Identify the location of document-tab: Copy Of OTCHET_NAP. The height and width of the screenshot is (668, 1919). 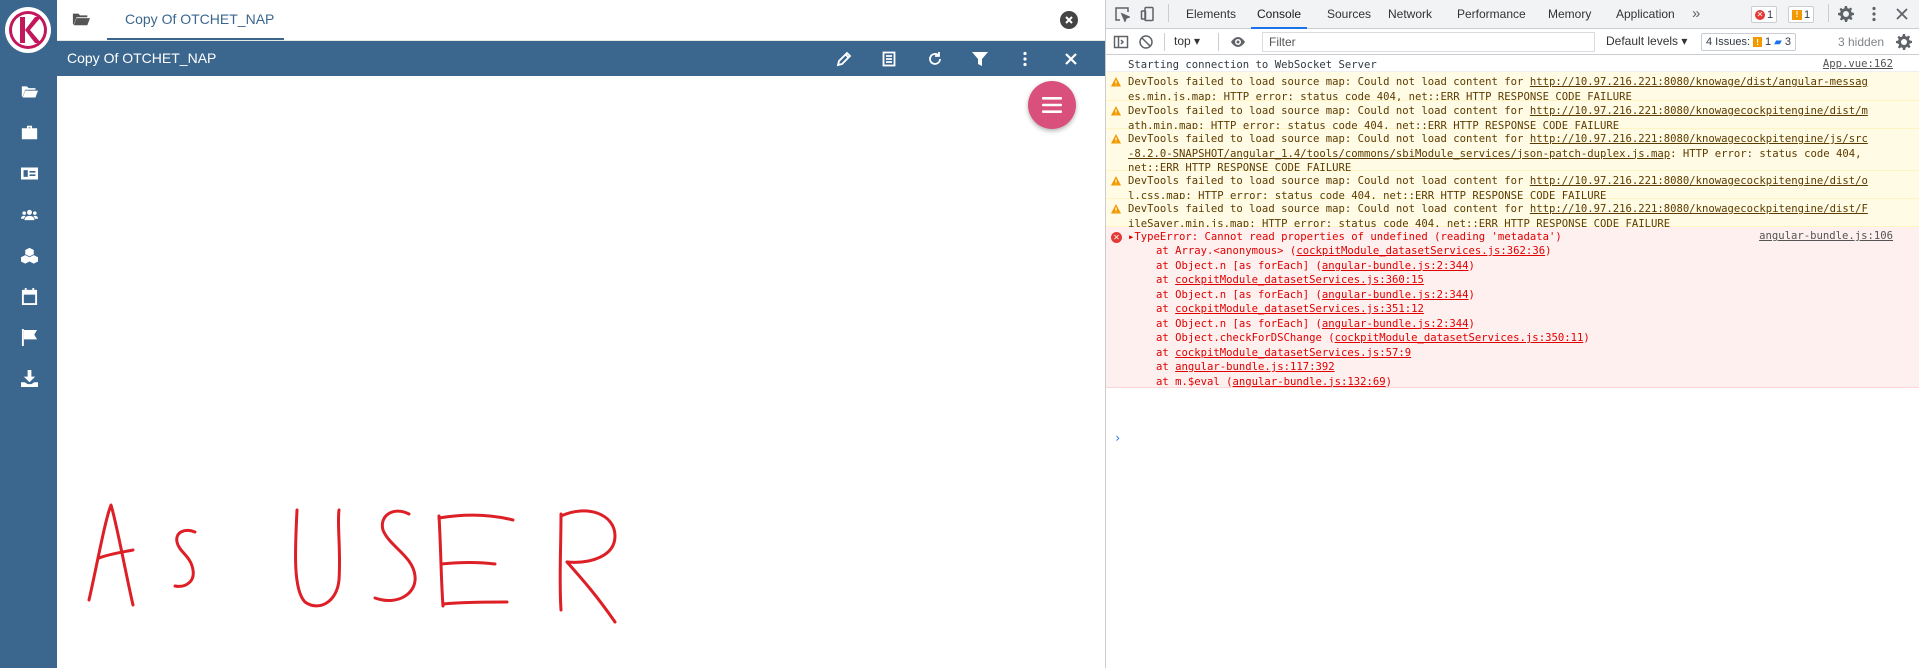
(195, 20).